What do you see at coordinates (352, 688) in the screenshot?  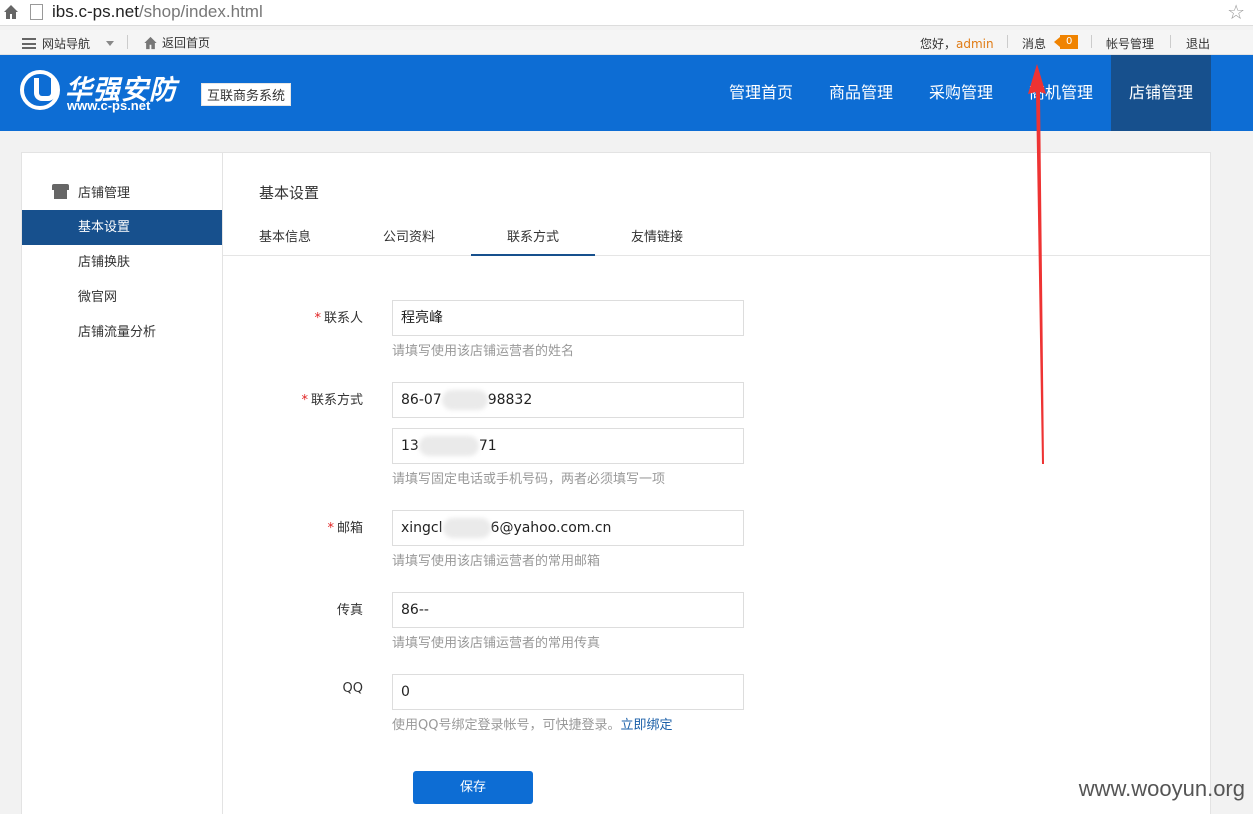 I see `qq-label: QQ` at bounding box center [352, 688].